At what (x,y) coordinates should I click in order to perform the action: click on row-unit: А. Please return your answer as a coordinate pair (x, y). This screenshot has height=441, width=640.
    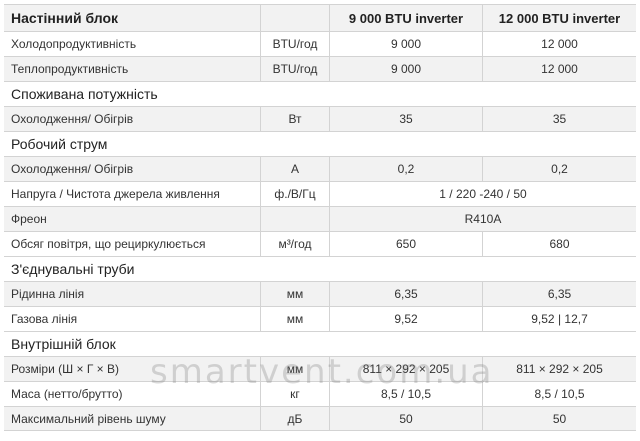
    Looking at the image, I should click on (294, 169).